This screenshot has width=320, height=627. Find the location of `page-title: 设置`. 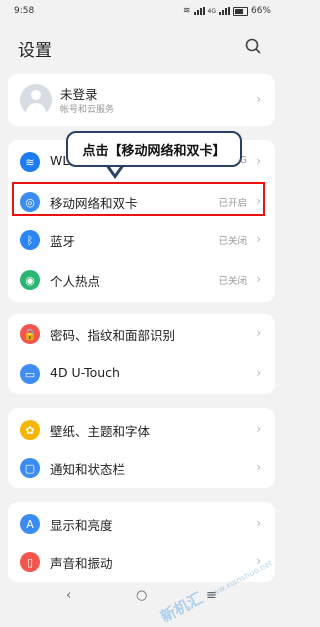

page-title: 设置 is located at coordinates (35, 51).